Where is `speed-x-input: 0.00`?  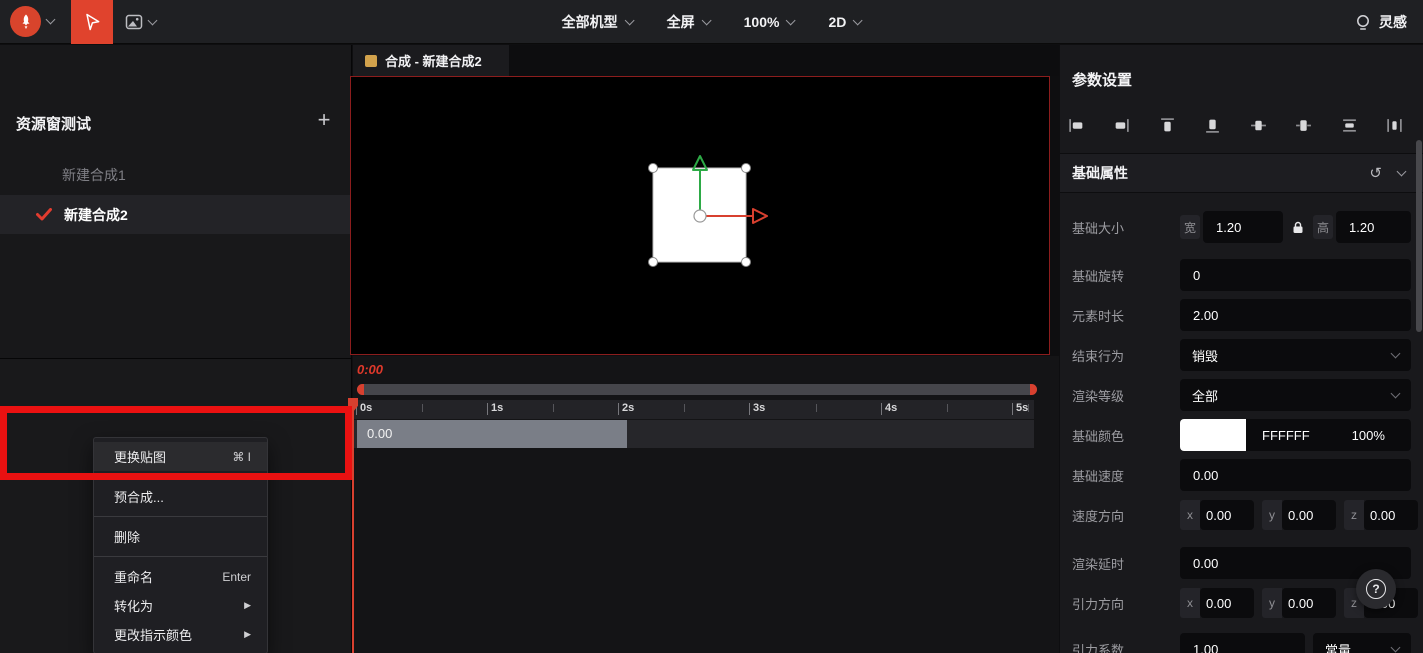
speed-x-input: 0.00 is located at coordinates (1227, 515).